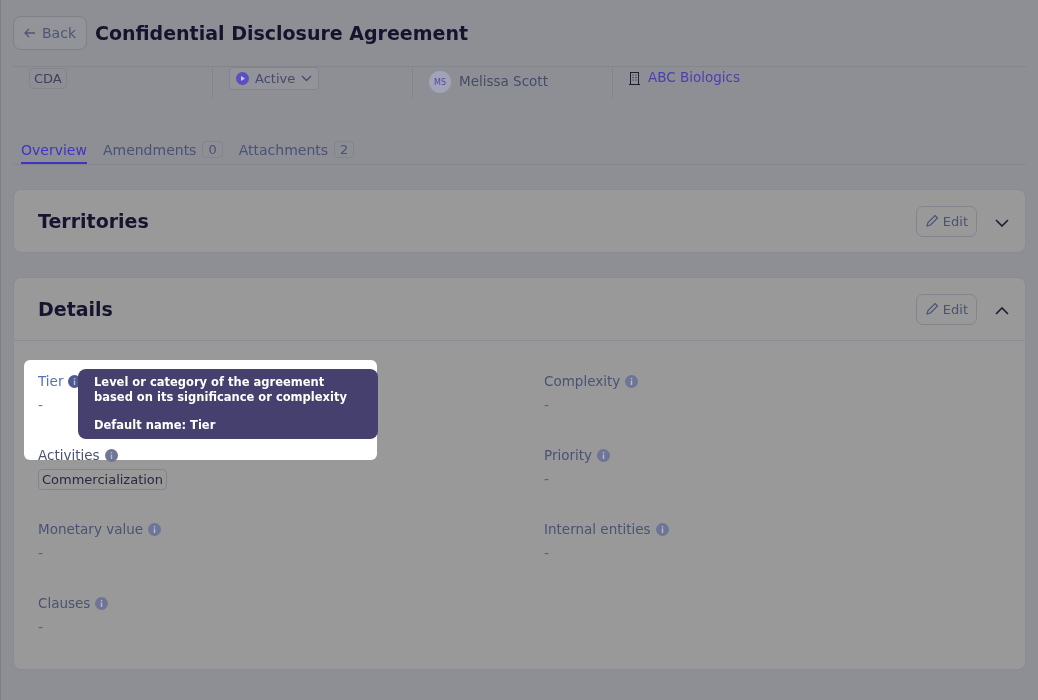  What do you see at coordinates (48, 78) in the screenshot?
I see `agreement-type-tag: CDA` at bounding box center [48, 78].